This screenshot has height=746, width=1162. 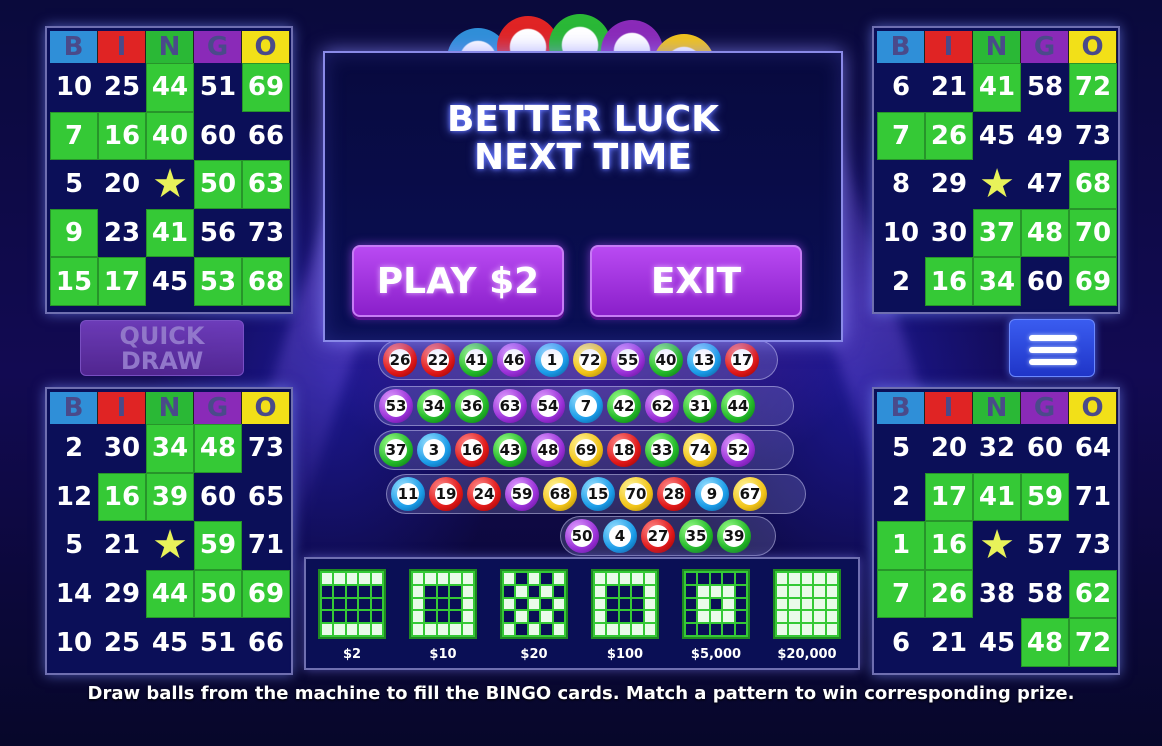 What do you see at coordinates (628, 360) in the screenshot?
I see `ball-number: 55` at bounding box center [628, 360].